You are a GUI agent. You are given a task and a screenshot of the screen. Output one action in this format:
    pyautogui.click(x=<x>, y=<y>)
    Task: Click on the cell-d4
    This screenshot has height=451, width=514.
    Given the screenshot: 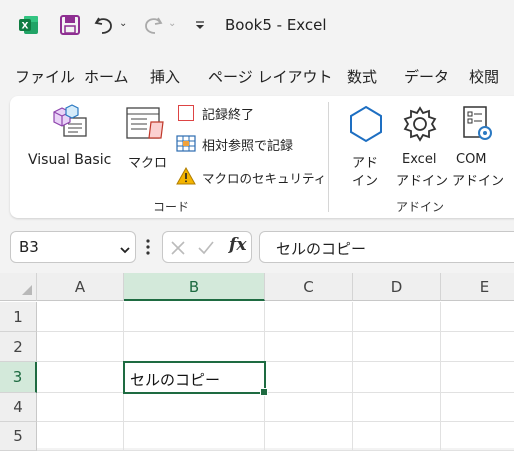 What is the action you would take?
    pyautogui.click(x=397, y=407)
    